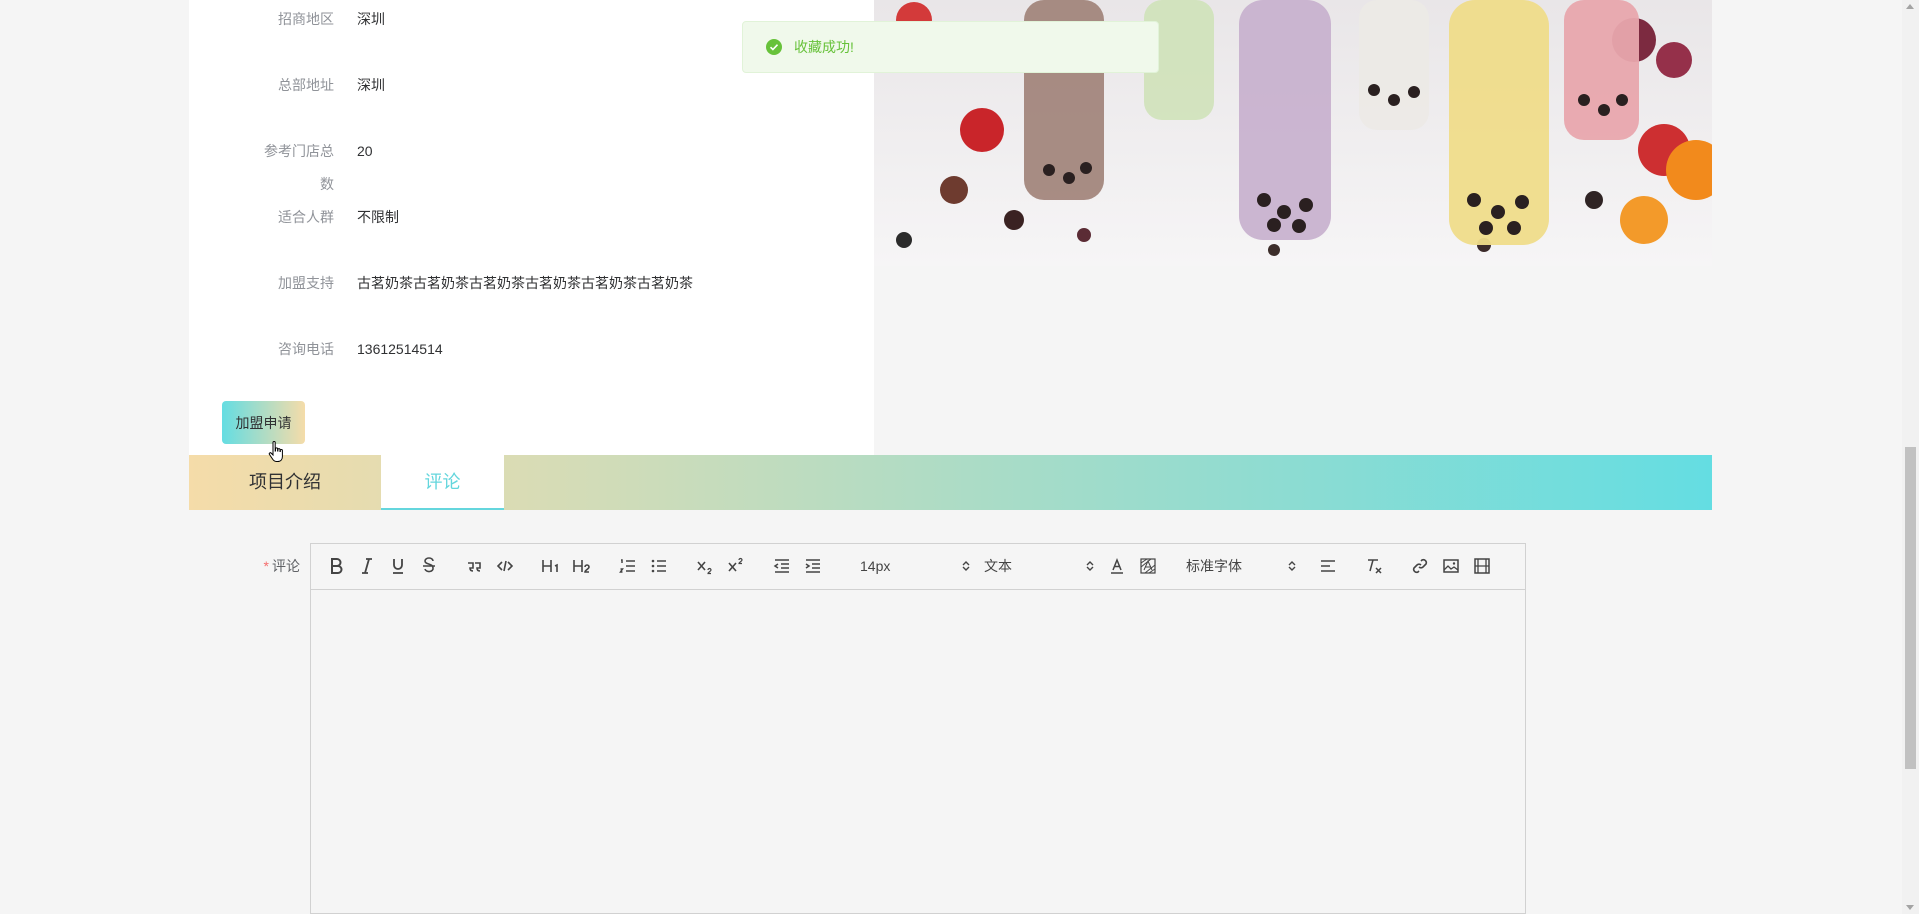  What do you see at coordinates (306, 283) in the screenshot?
I see `info-label: 加盟支持` at bounding box center [306, 283].